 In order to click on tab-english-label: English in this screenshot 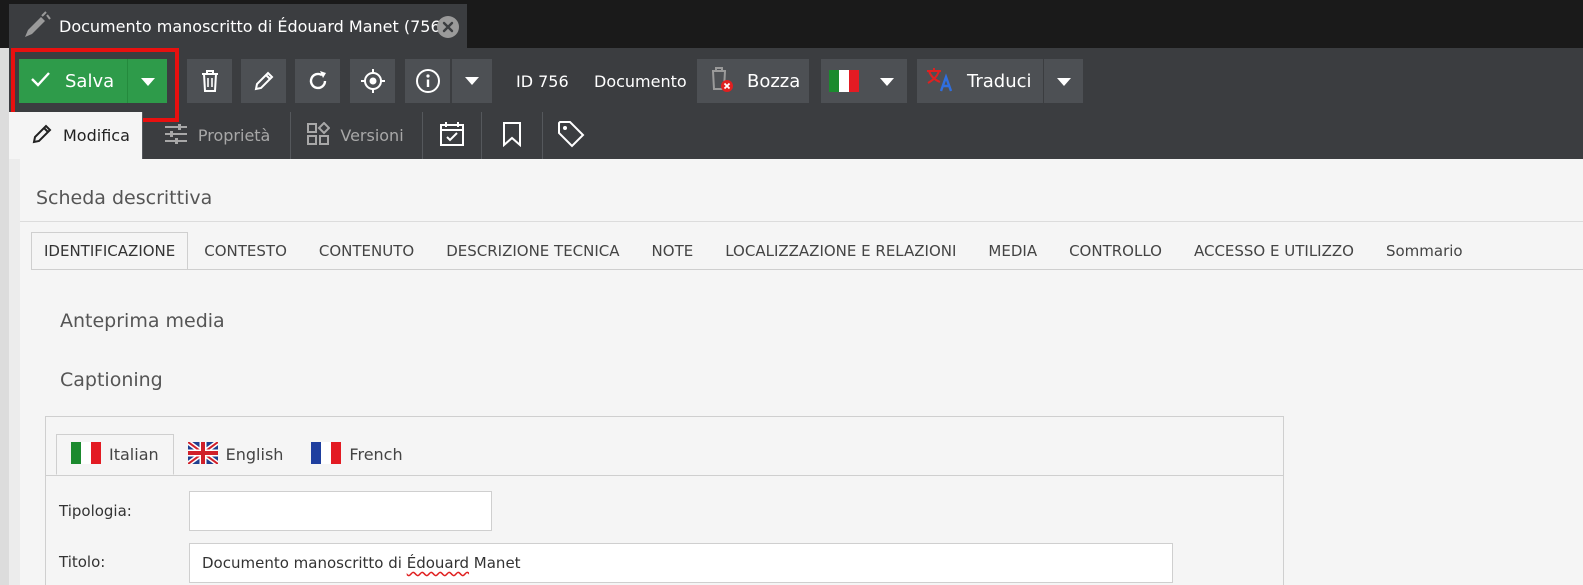, I will do `click(254, 454)`.